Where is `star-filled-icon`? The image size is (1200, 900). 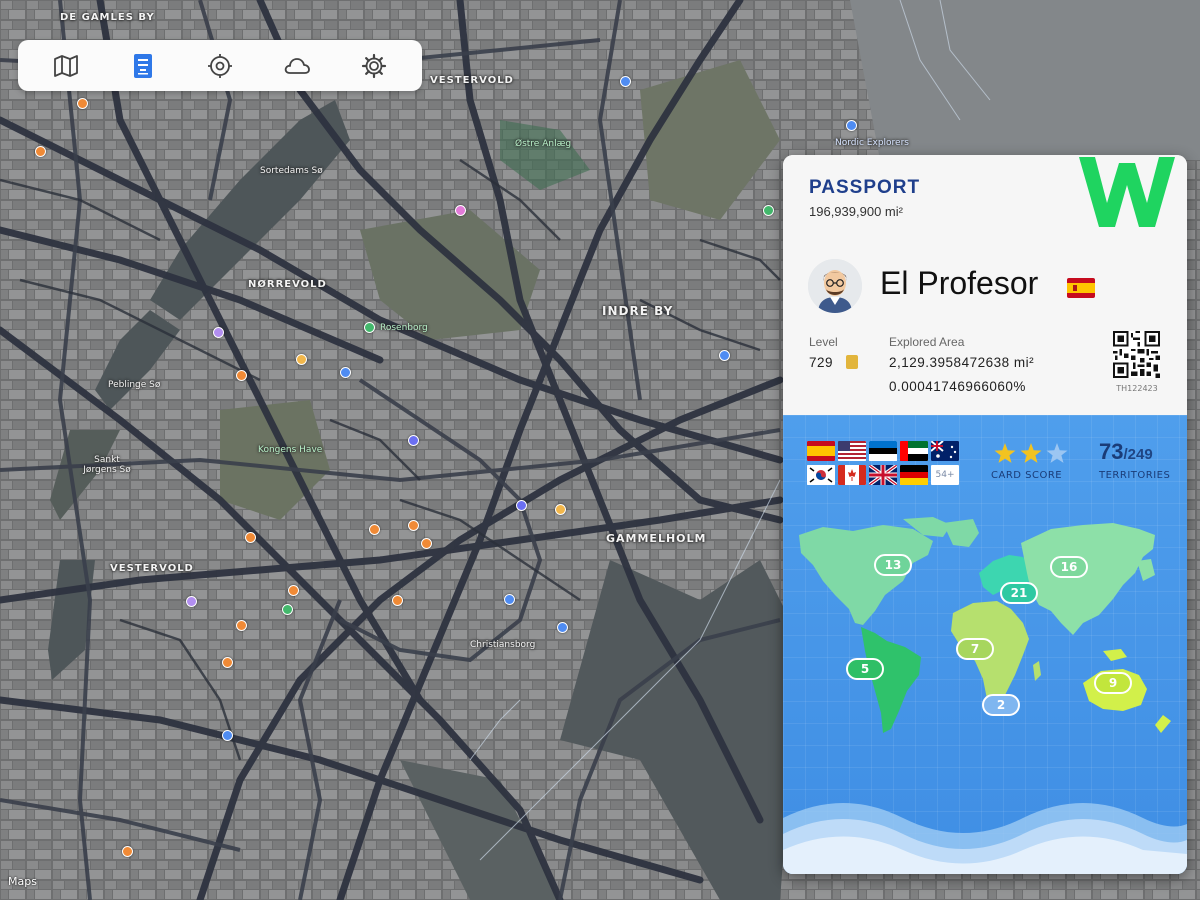 star-filled-icon is located at coordinates (1005, 453).